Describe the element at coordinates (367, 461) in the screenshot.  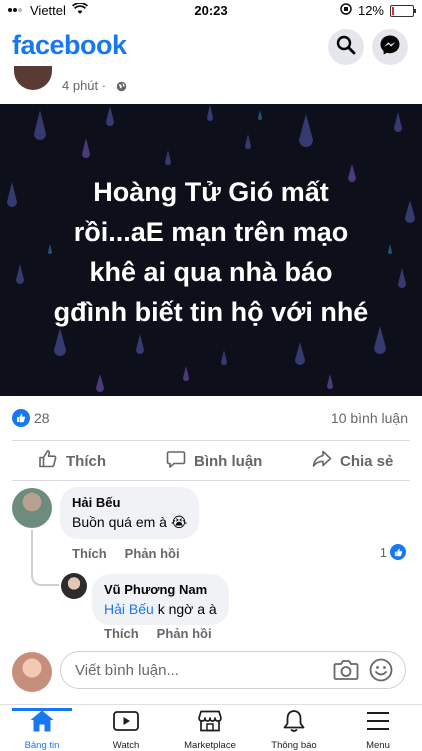
I see `share-button-label: Chia sẻ` at that location.